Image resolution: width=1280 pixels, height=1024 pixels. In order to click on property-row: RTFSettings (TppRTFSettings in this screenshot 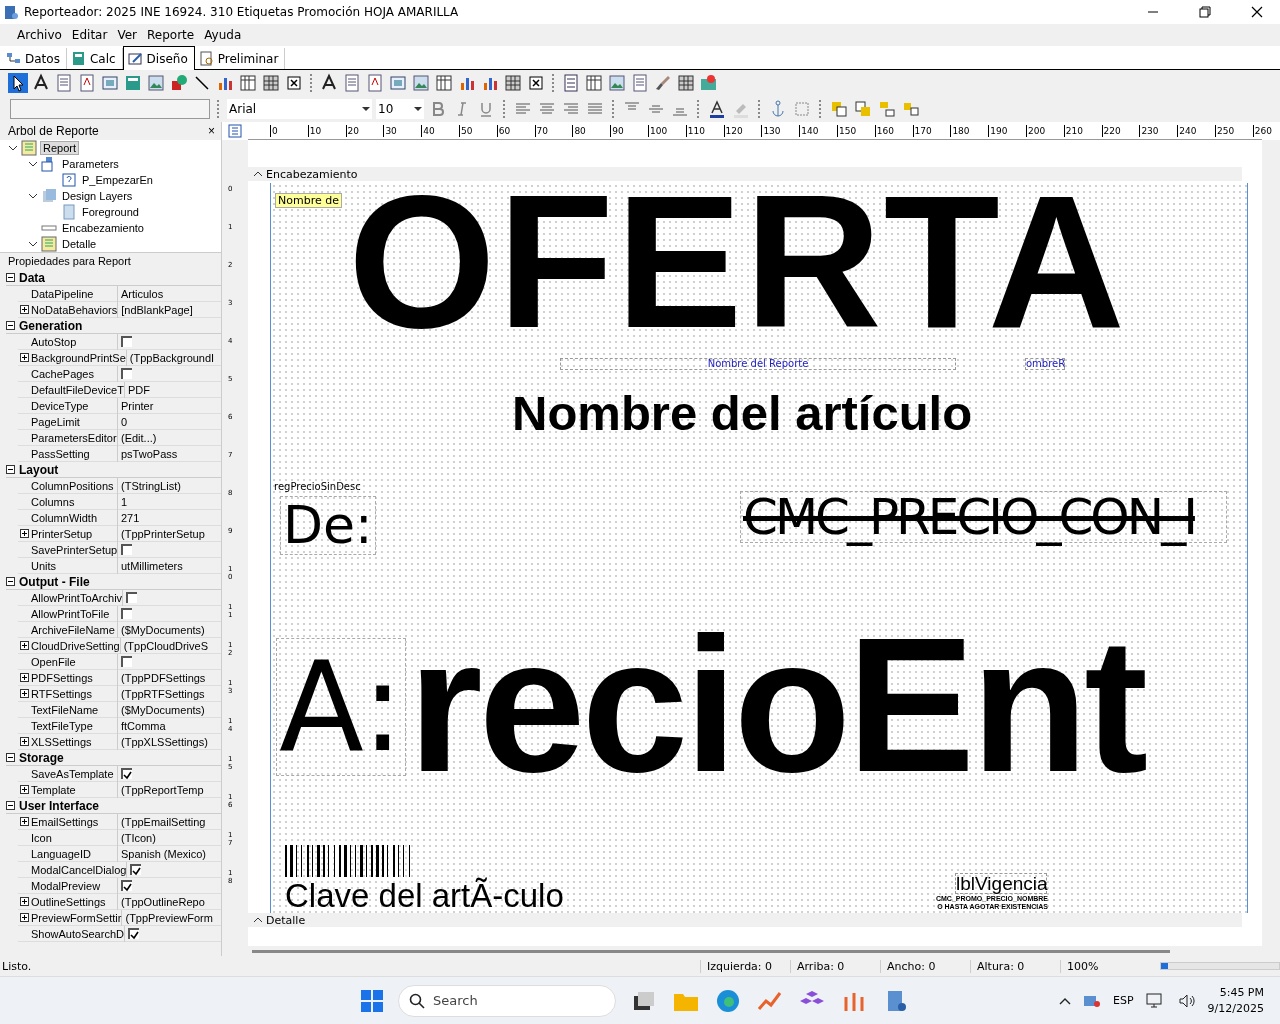, I will do `click(119, 694)`.